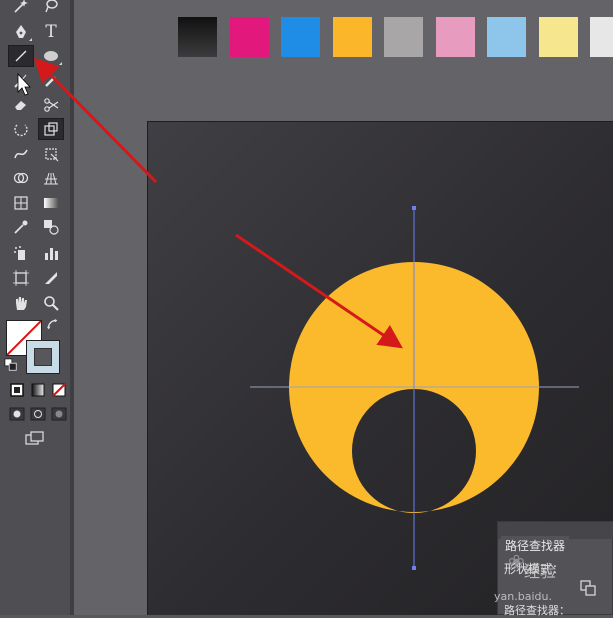  I want to click on default-fill-stroke-icon, so click(11, 365).